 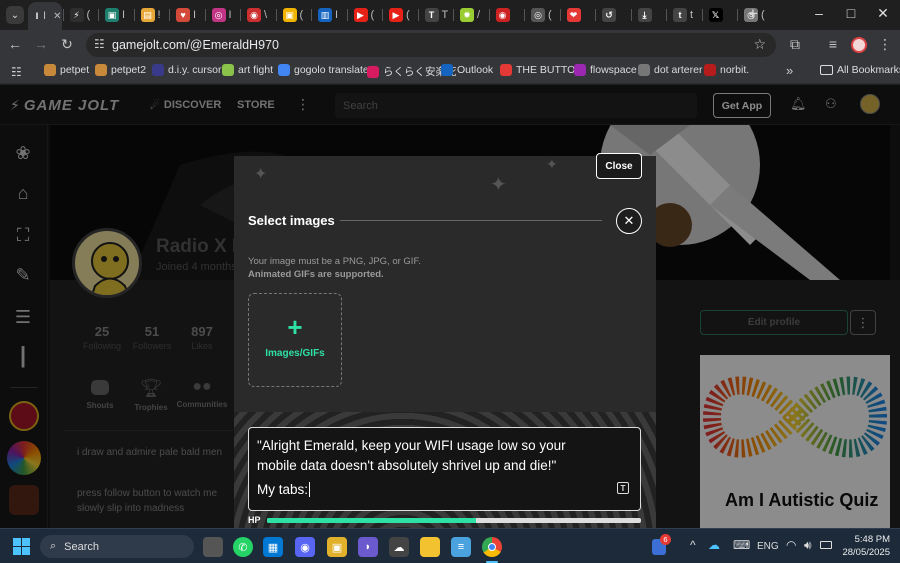 I want to click on media-control-icon: ≡, so click(x=833, y=44).